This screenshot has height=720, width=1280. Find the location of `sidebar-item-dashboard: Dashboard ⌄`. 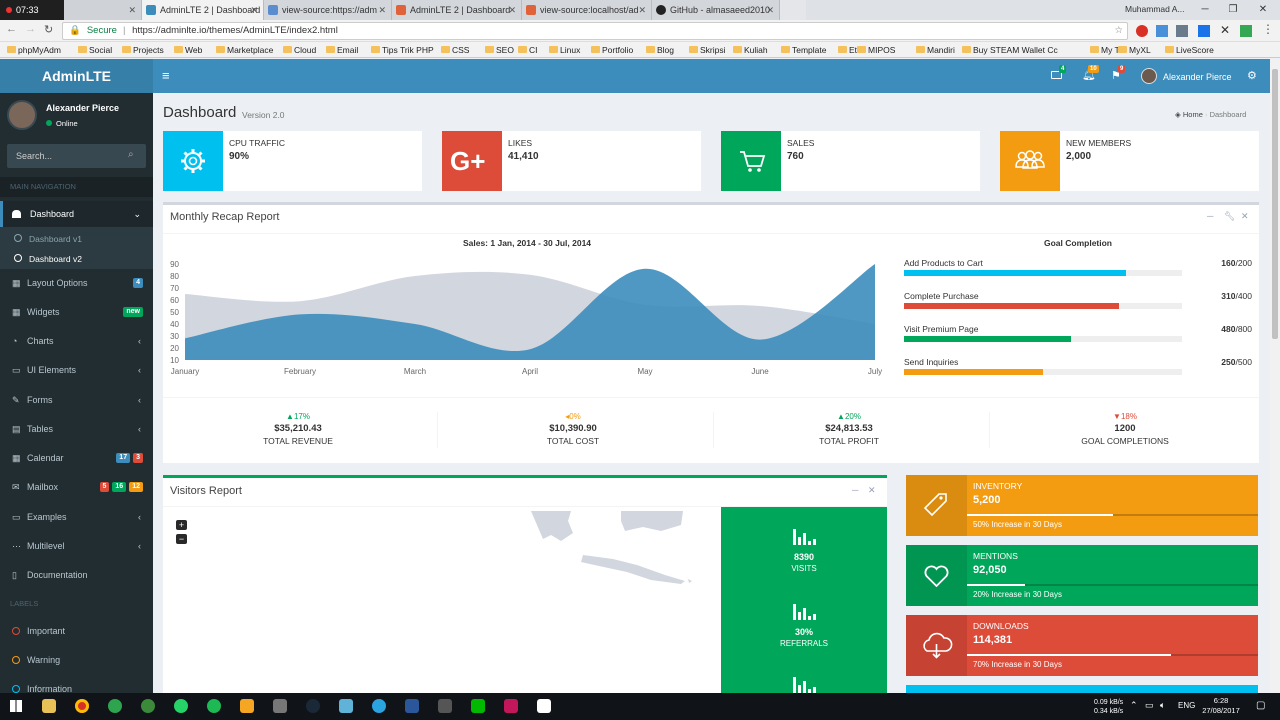

sidebar-item-dashboard: Dashboard ⌄ is located at coordinates (76, 214).